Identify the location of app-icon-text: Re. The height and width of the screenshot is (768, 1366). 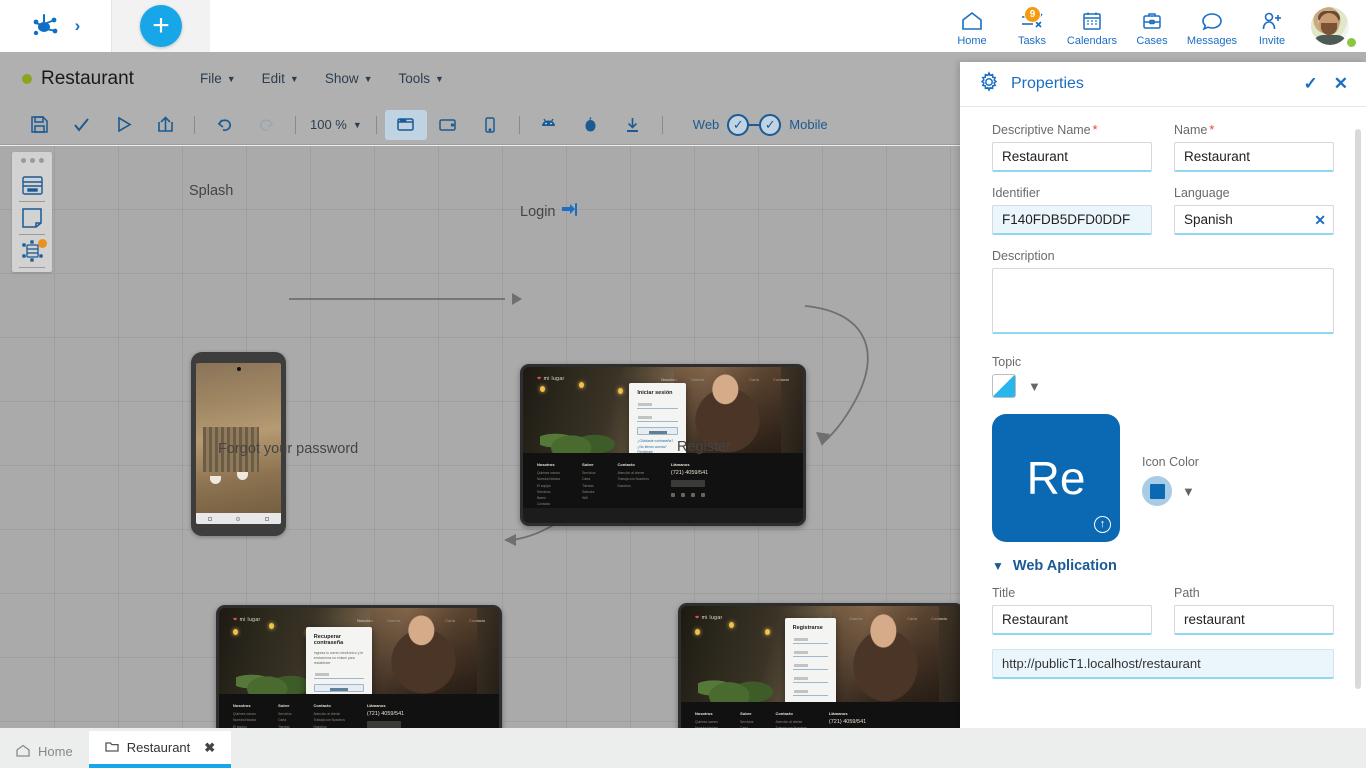
(1056, 478).